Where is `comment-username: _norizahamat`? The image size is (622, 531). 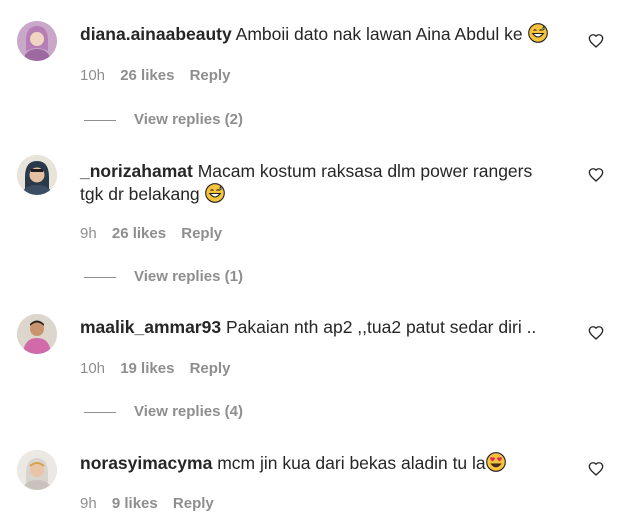 comment-username: _norizahamat is located at coordinates (136, 171).